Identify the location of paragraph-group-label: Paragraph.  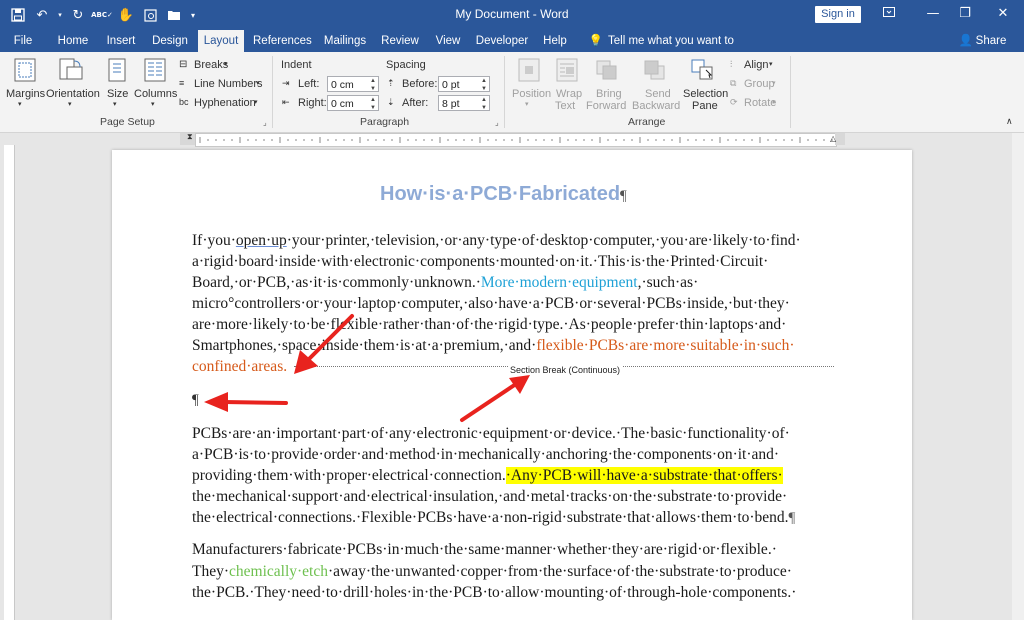
(385, 122).